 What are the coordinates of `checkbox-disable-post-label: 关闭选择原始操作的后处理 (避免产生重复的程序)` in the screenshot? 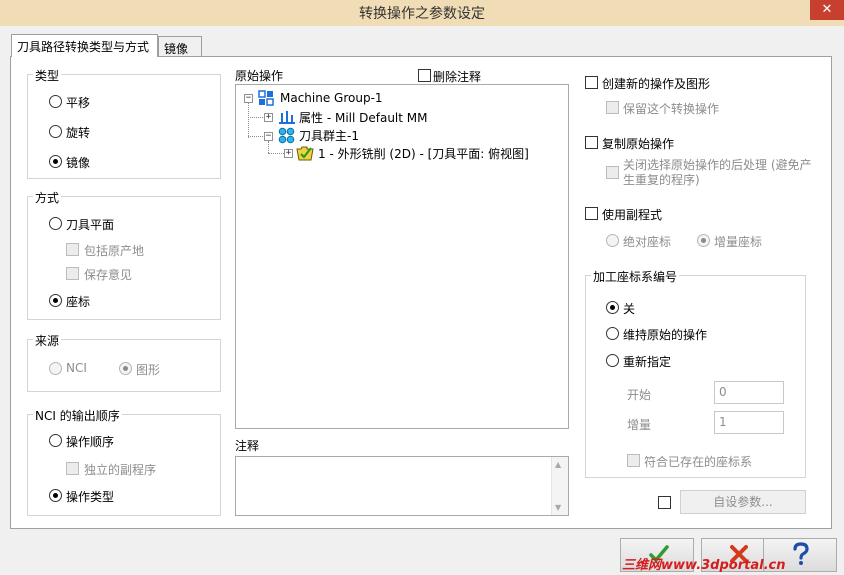 It's located at (717, 172).